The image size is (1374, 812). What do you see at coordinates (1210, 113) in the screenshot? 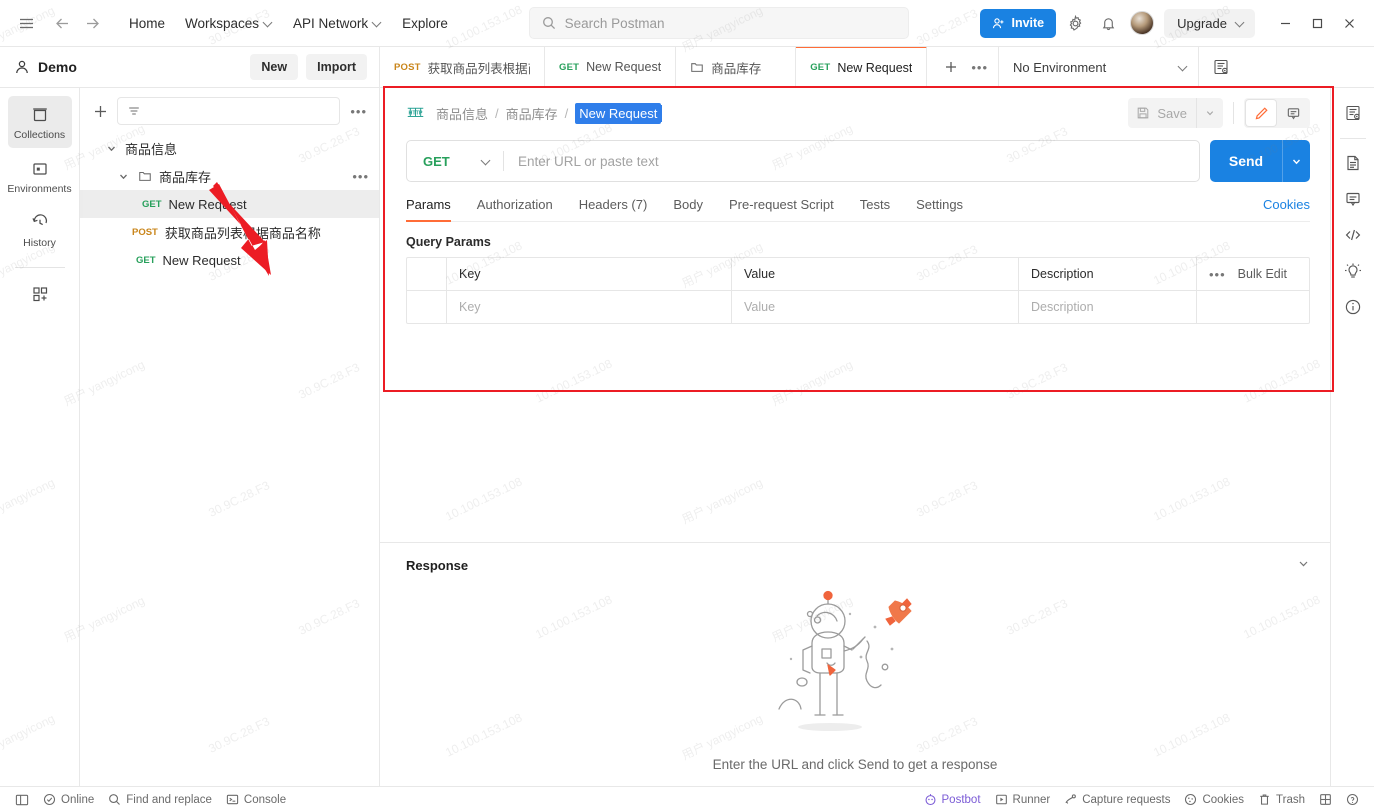
I see `save-options-icon` at bounding box center [1210, 113].